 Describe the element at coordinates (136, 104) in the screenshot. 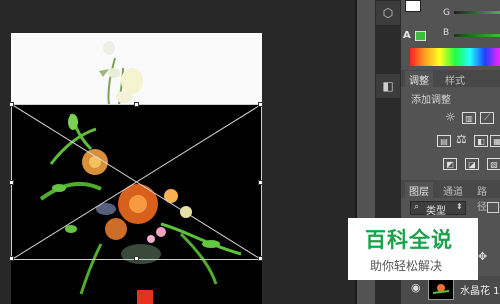

I see `transform-handle-top` at that location.